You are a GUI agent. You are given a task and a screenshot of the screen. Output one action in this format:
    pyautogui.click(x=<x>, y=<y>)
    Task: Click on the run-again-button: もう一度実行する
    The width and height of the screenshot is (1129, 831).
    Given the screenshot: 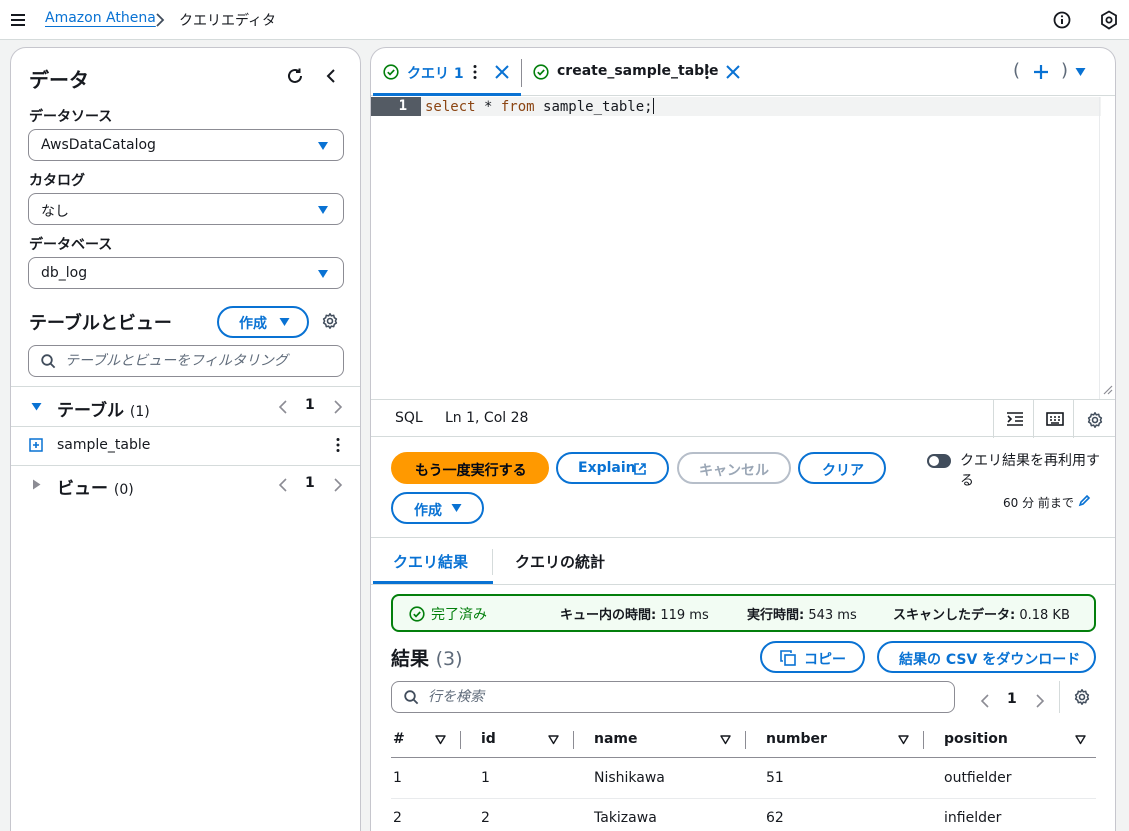 What is the action you would take?
    pyautogui.click(x=470, y=468)
    